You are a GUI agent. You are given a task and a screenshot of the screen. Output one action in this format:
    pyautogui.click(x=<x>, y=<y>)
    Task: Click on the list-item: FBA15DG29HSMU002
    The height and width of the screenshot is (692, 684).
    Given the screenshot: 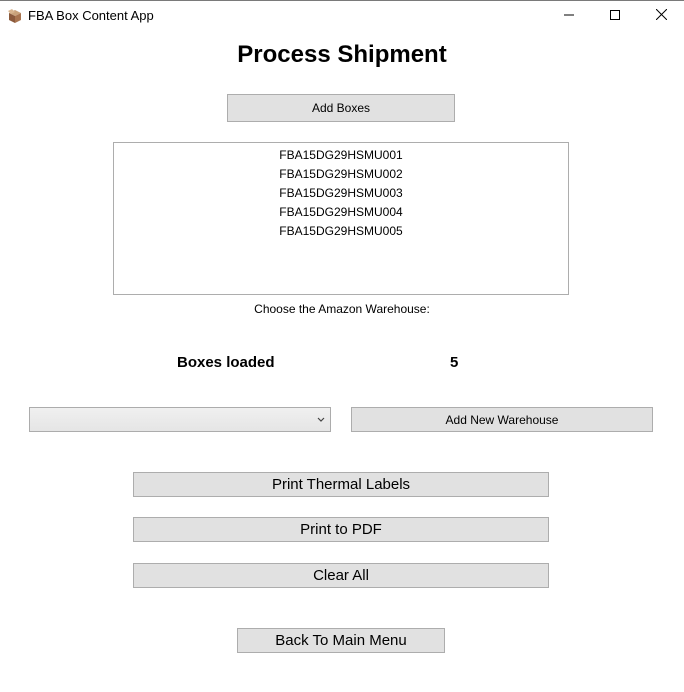 What is the action you would take?
    pyautogui.click(x=341, y=174)
    